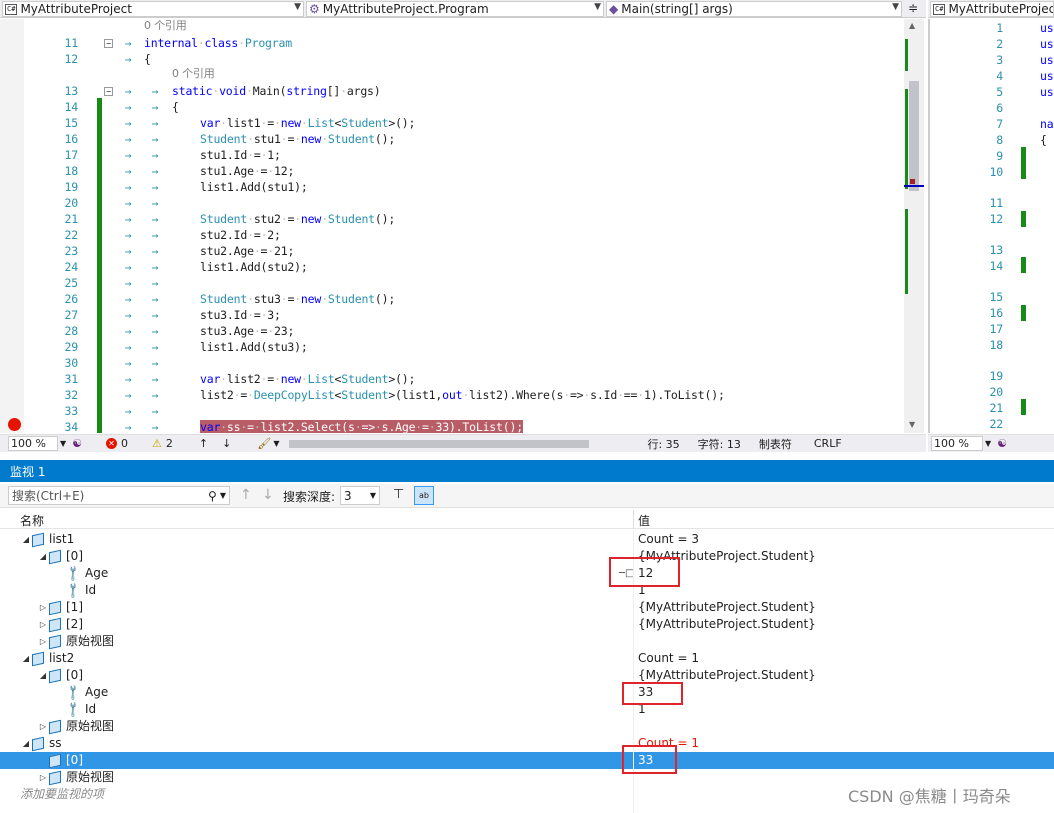  I want to click on watch-name: [1], so click(74, 607).